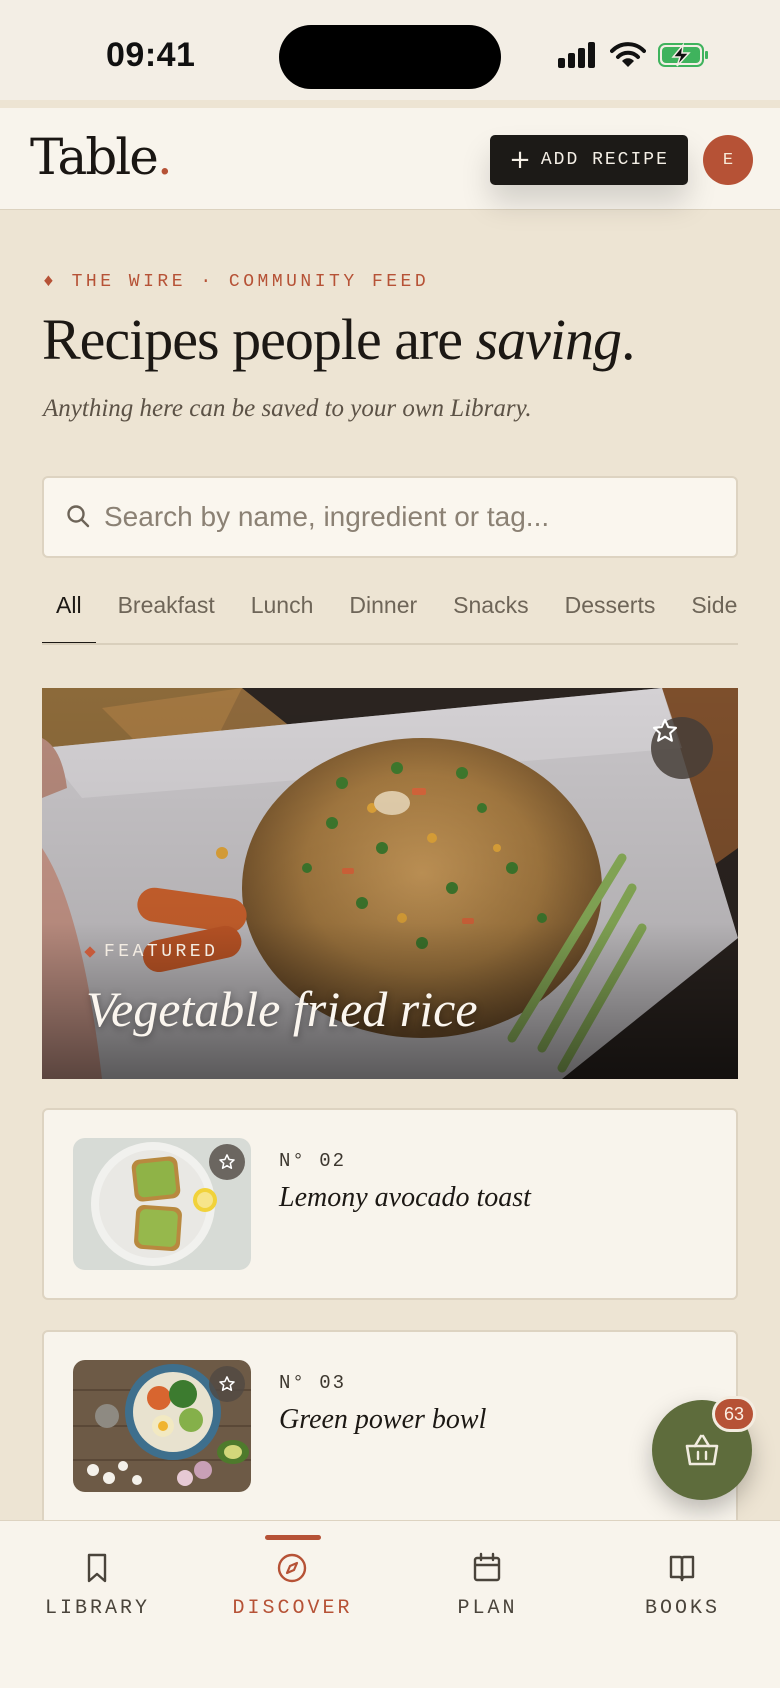 The height and width of the screenshot is (1688, 780). What do you see at coordinates (383, 614) in the screenshot?
I see `tab-dinner: Dinner` at bounding box center [383, 614].